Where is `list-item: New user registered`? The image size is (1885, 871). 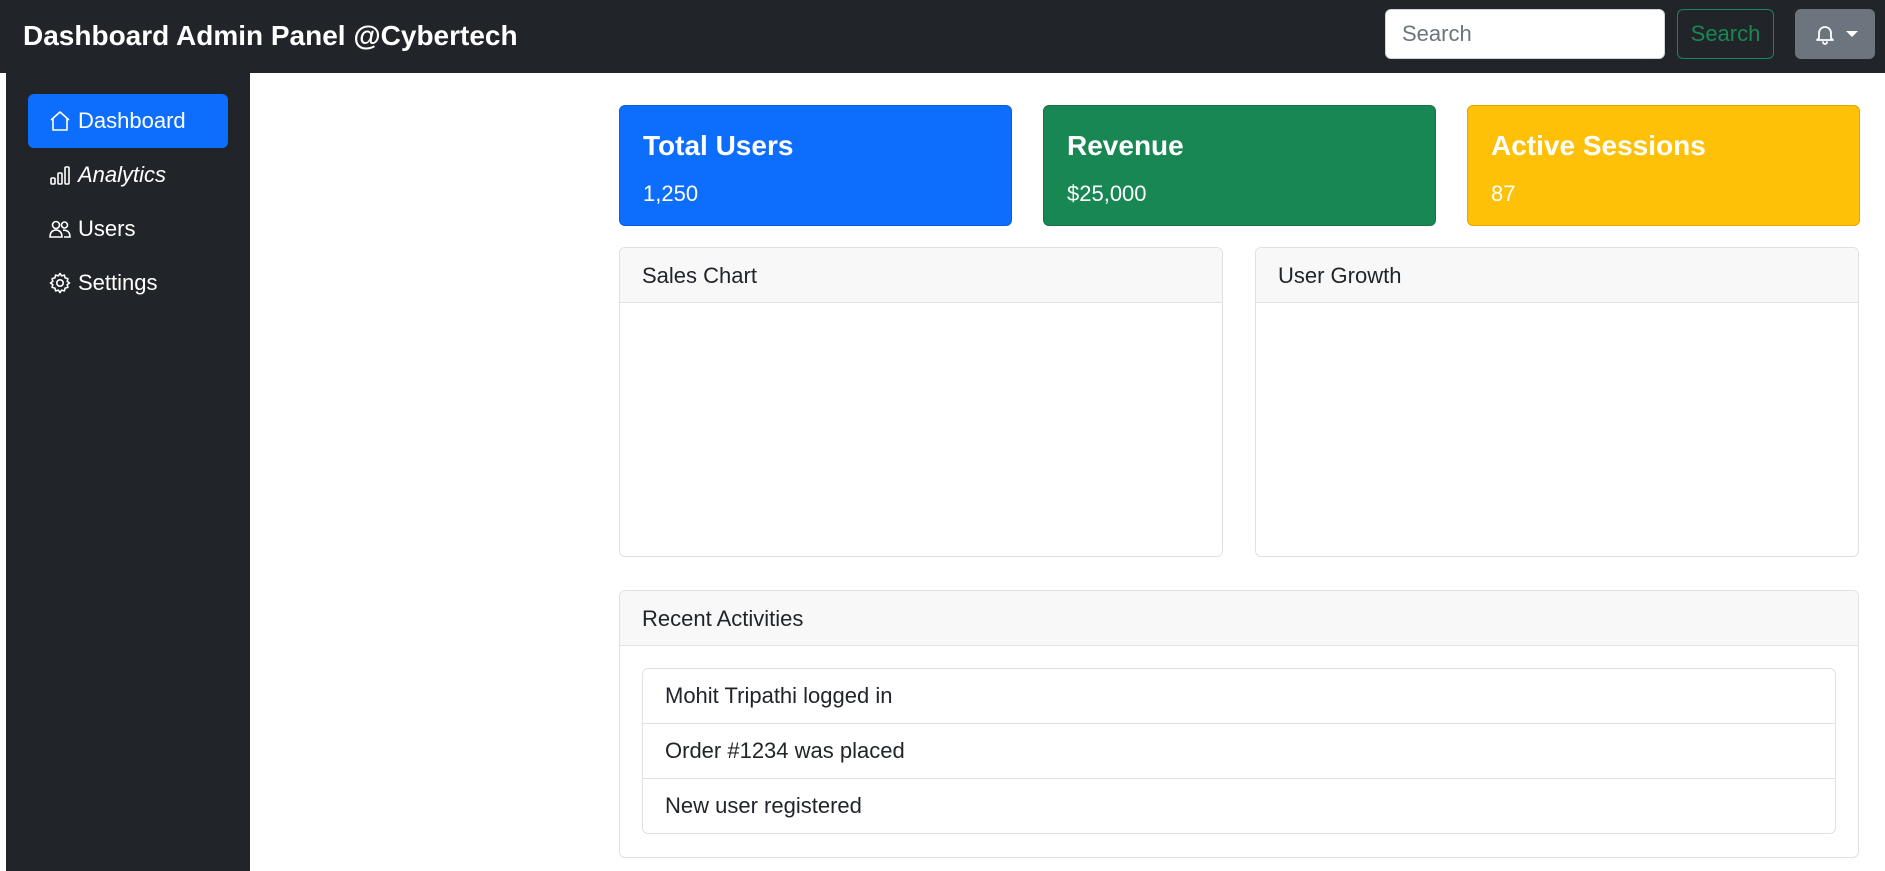 list-item: New user registered is located at coordinates (1239, 806).